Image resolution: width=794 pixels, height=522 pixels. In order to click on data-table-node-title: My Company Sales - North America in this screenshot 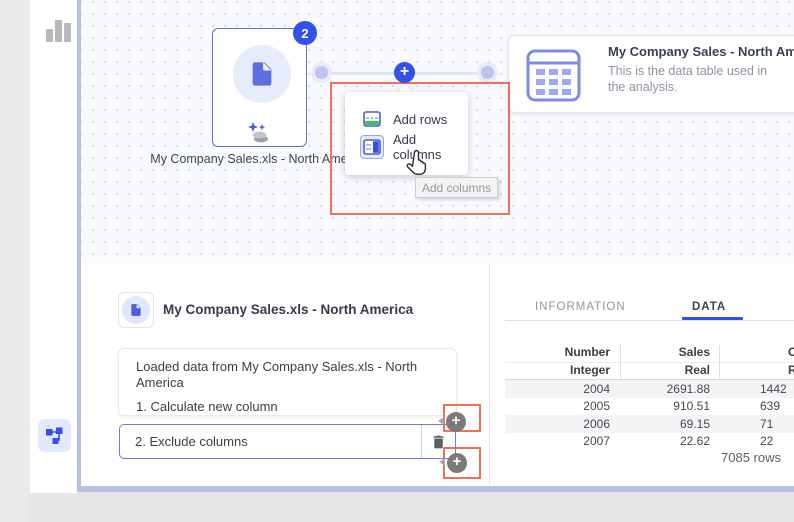, I will do `click(701, 51)`.